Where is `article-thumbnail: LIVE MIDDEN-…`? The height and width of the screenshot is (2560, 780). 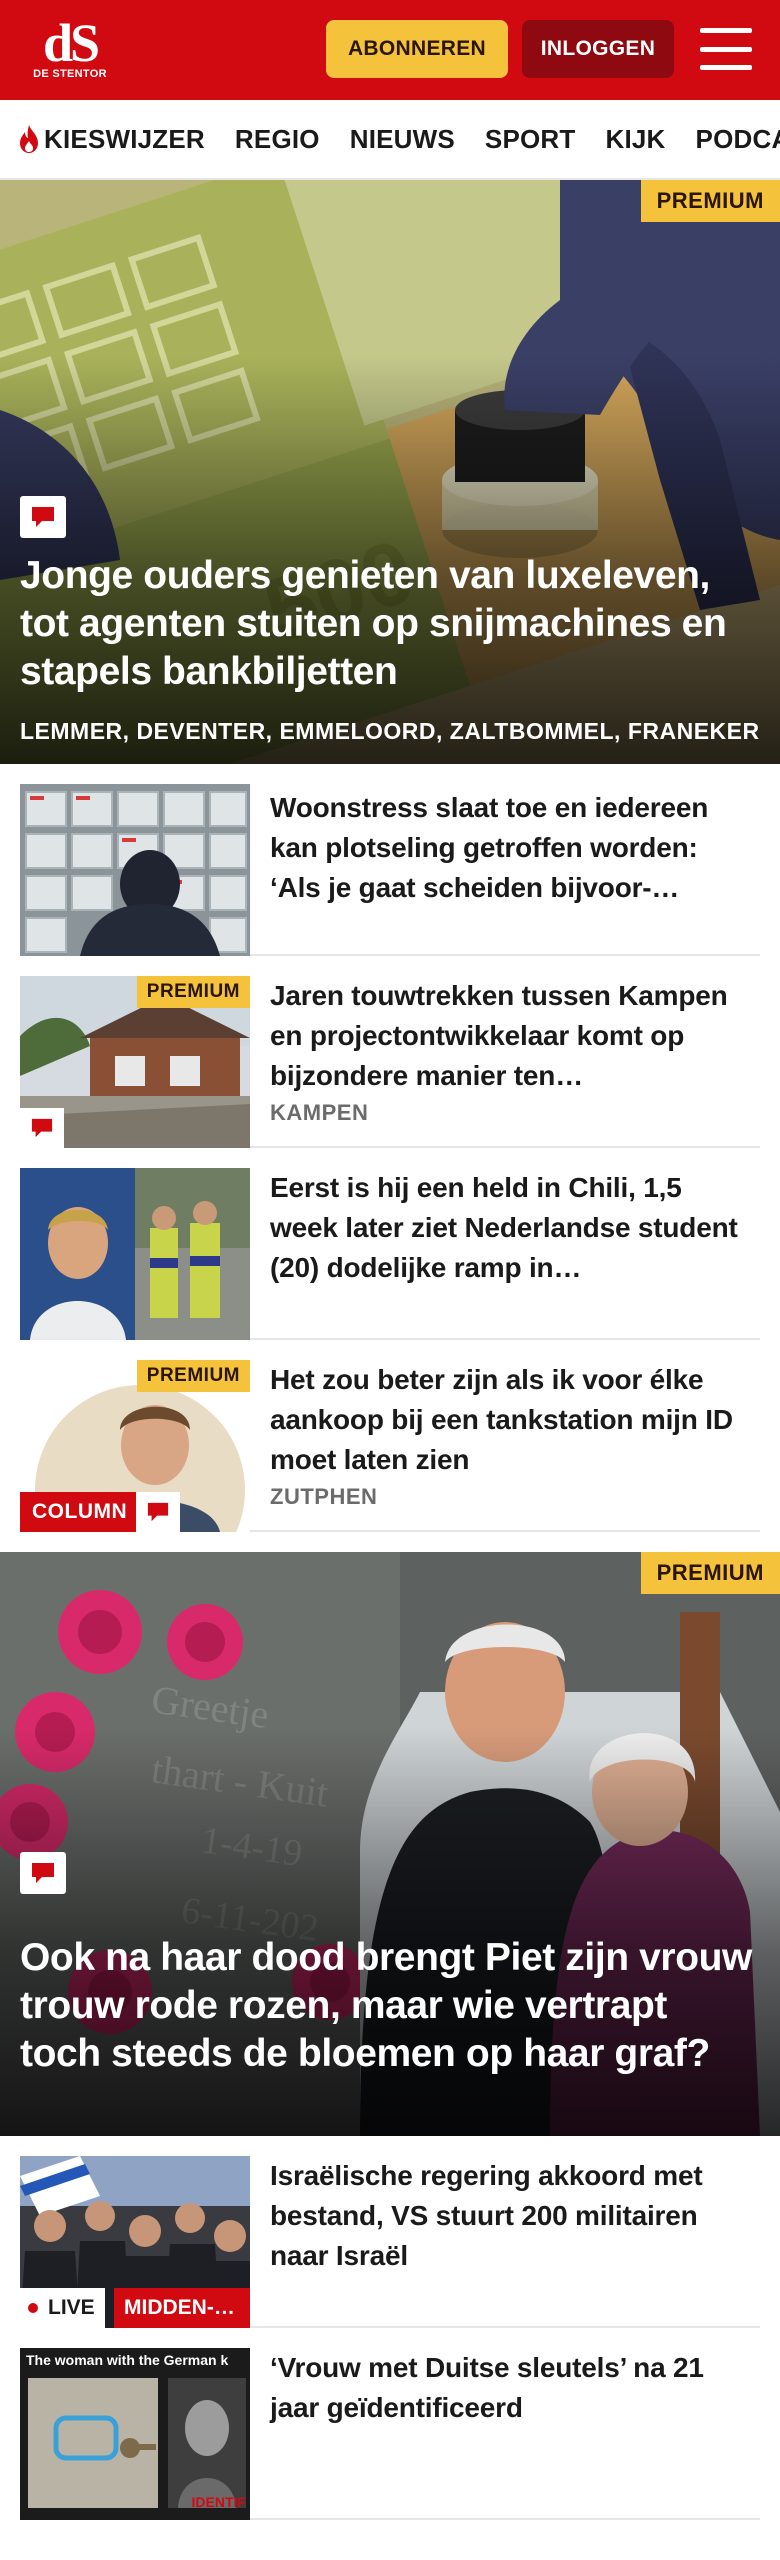 article-thumbnail: LIVE MIDDEN-… is located at coordinates (135, 2242).